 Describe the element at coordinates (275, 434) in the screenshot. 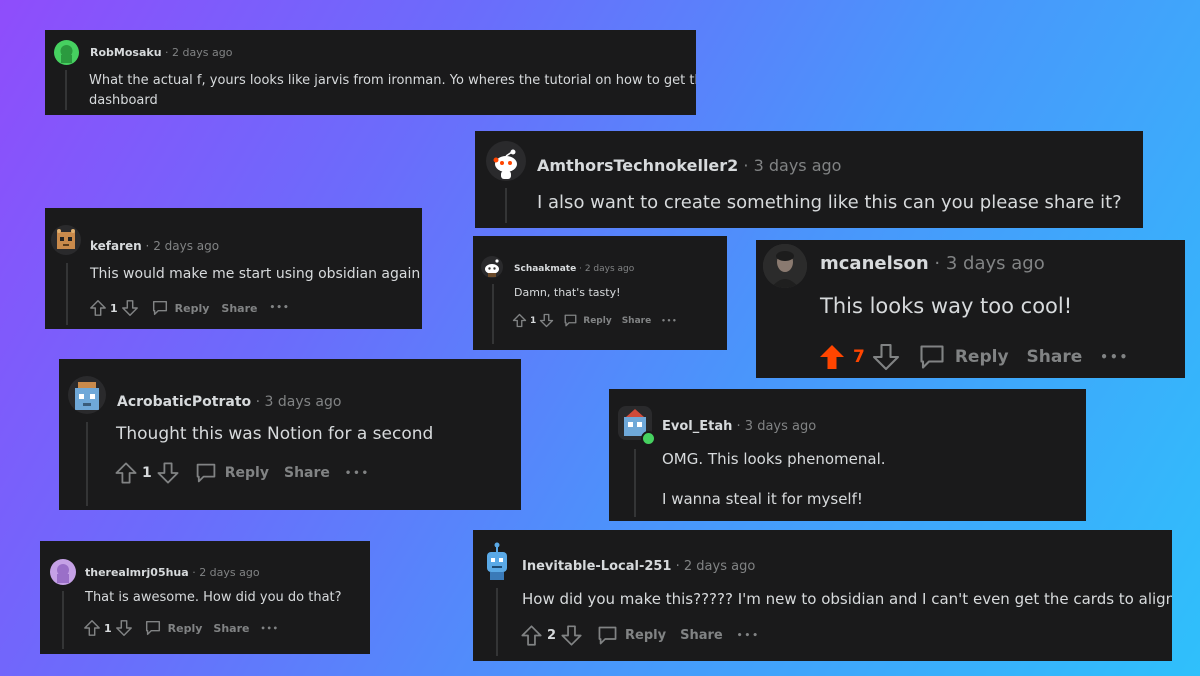

I see `comment-text: Thought this was Notion for a second` at that location.